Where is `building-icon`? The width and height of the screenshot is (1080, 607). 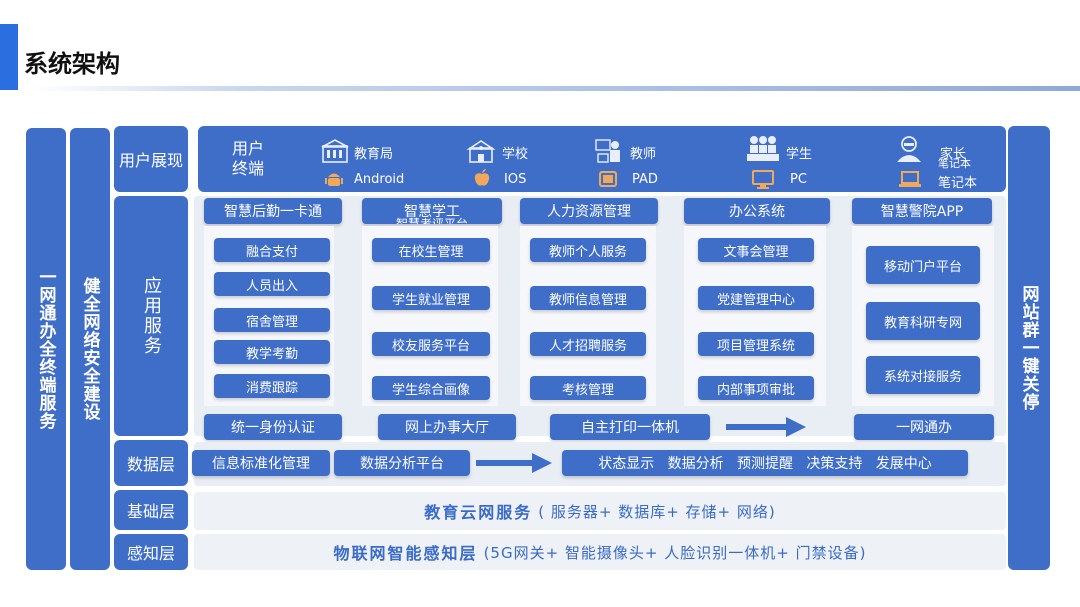
building-icon is located at coordinates (335, 151).